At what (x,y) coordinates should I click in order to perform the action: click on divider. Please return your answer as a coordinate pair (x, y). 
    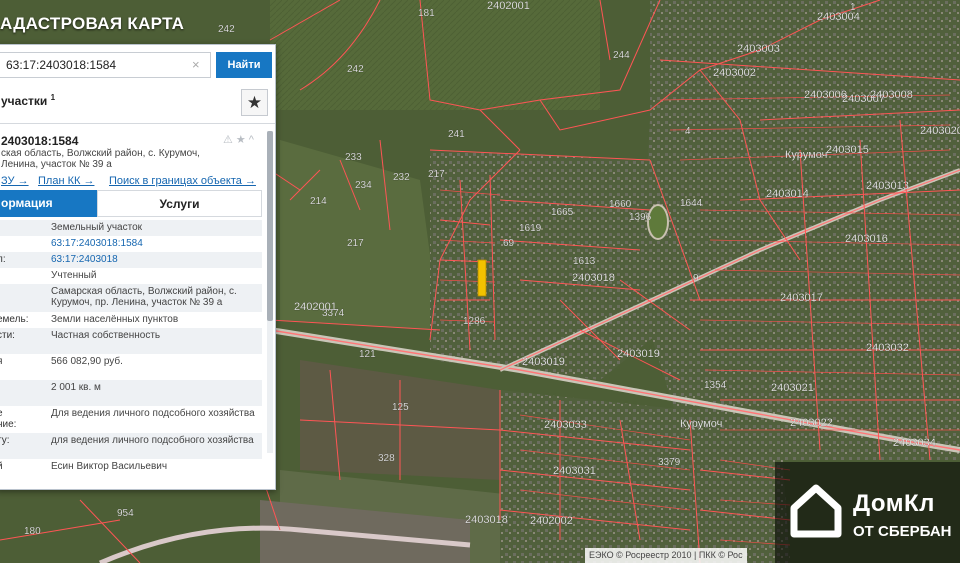
    Looking at the image, I should click on (137, 123).